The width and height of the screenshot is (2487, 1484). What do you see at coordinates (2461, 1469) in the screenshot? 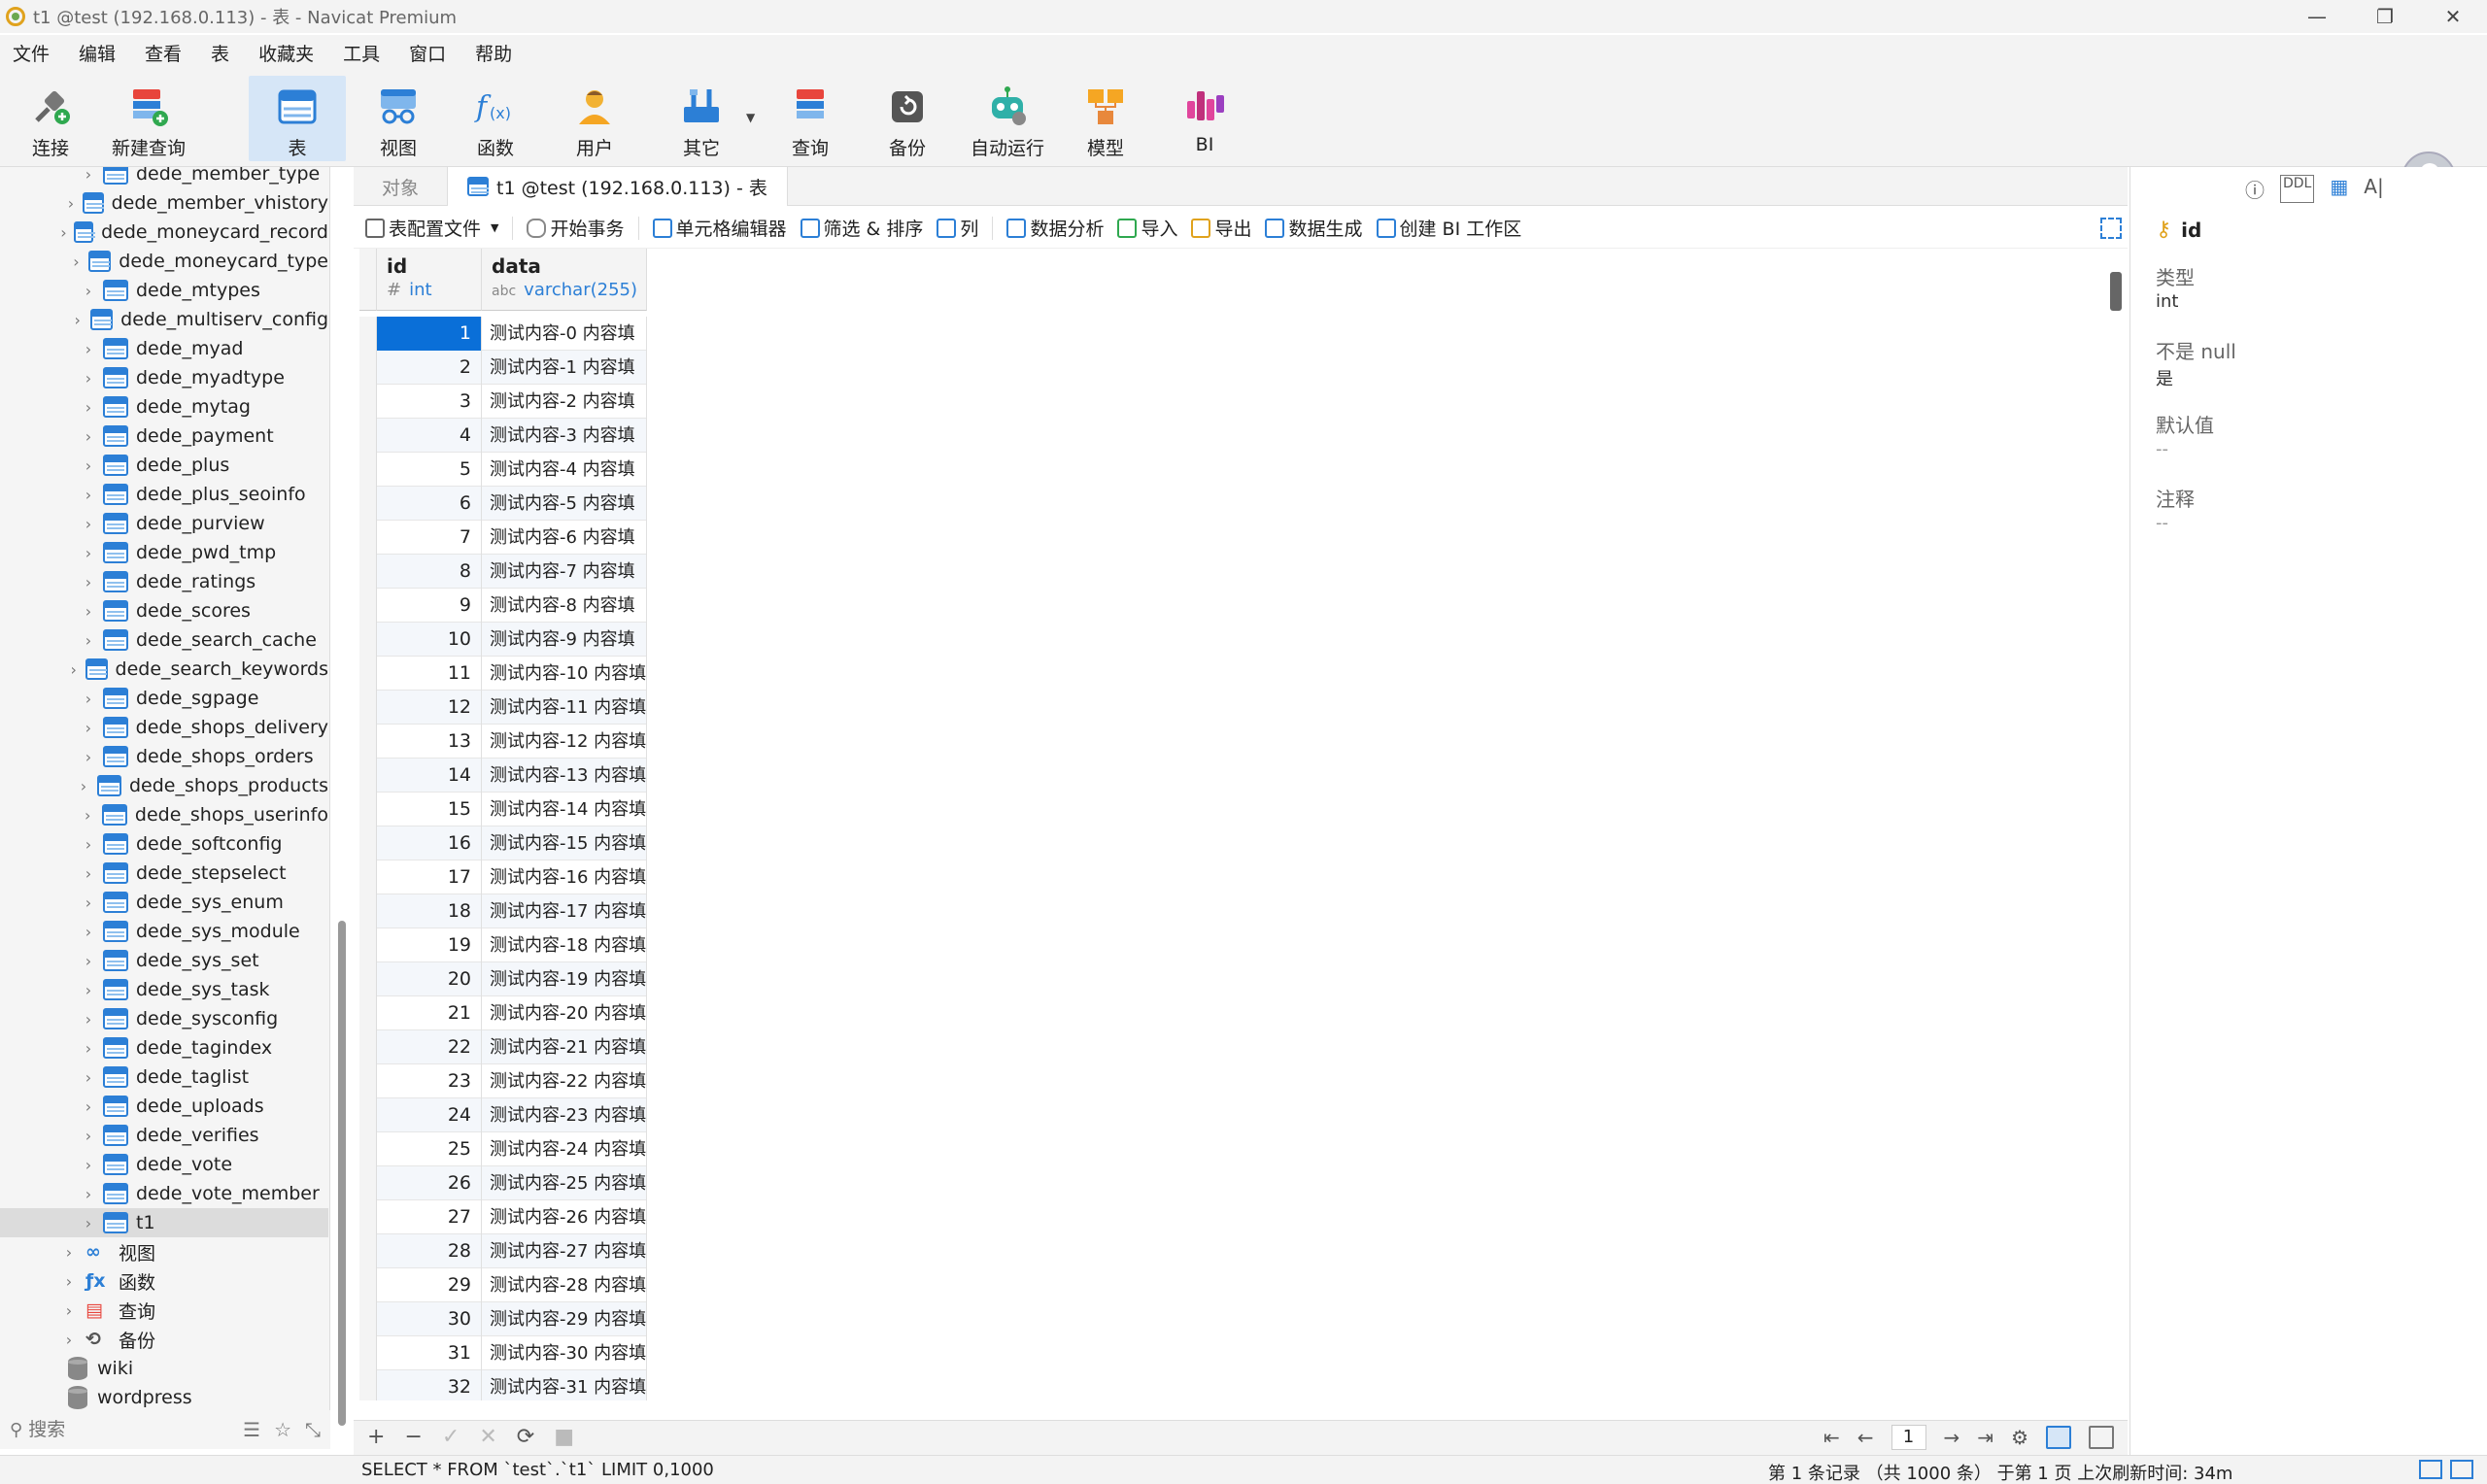
I see `toggle-right-panel-icon` at bounding box center [2461, 1469].